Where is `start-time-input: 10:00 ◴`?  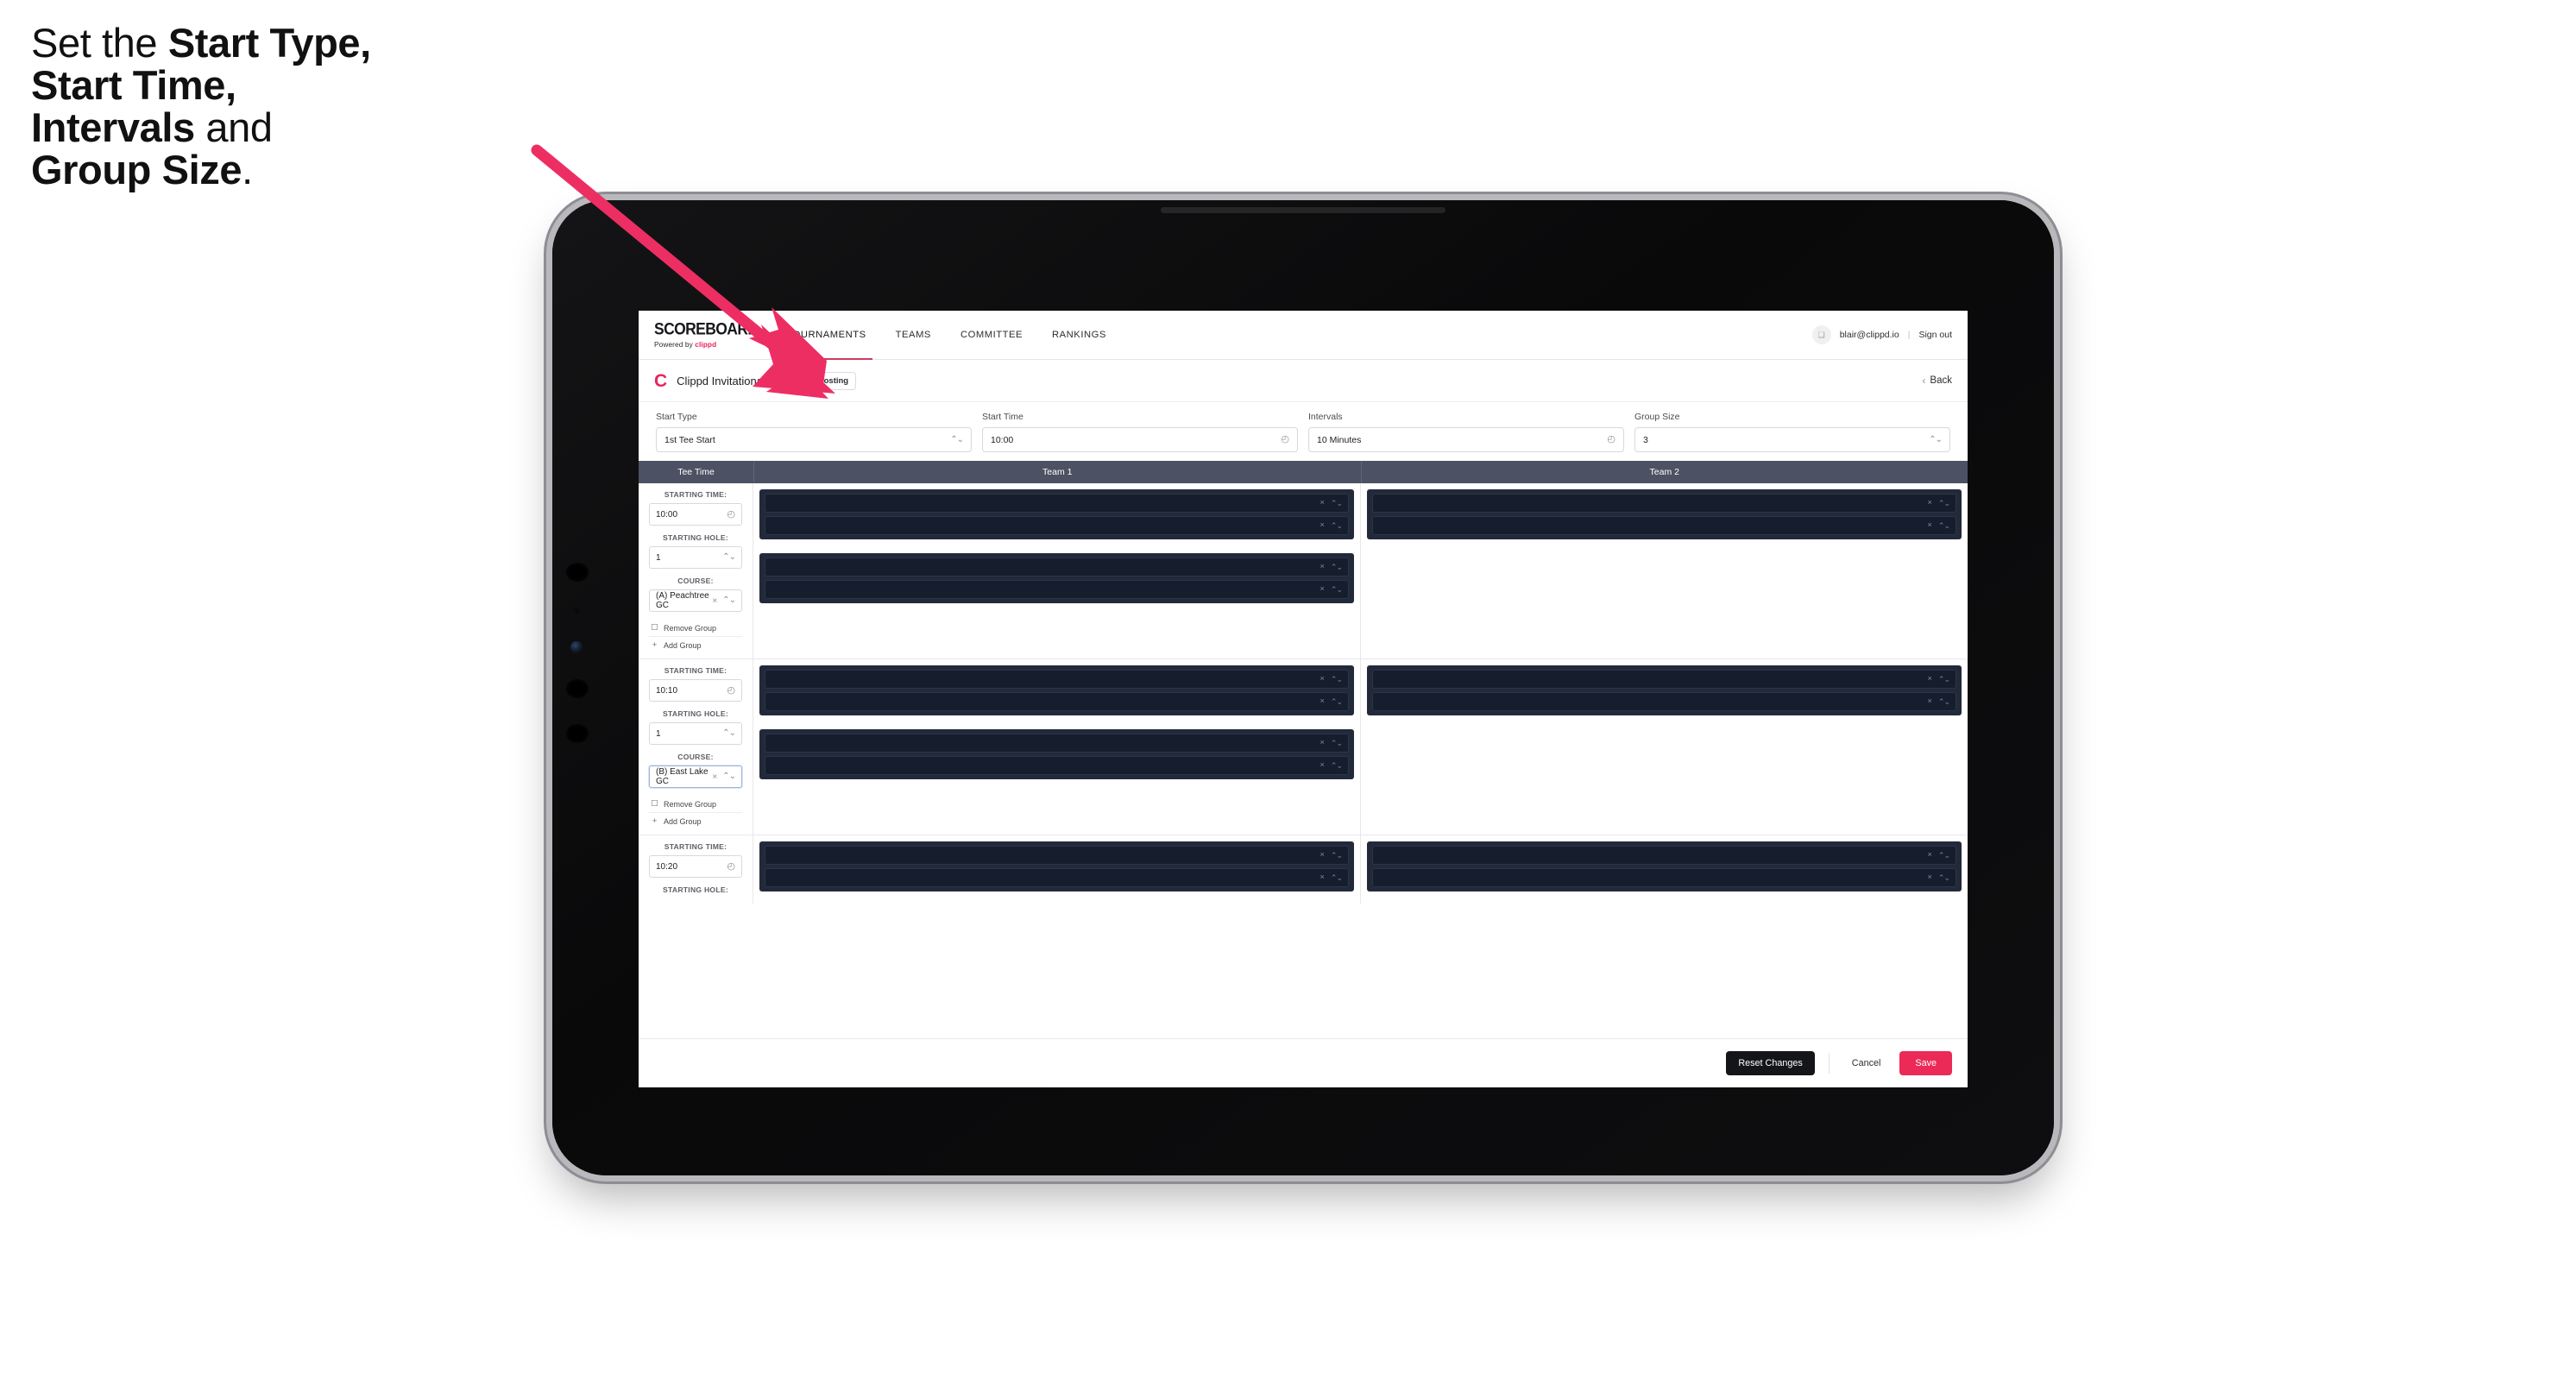
start-time-input: 10:00 ◴ is located at coordinates (1140, 440).